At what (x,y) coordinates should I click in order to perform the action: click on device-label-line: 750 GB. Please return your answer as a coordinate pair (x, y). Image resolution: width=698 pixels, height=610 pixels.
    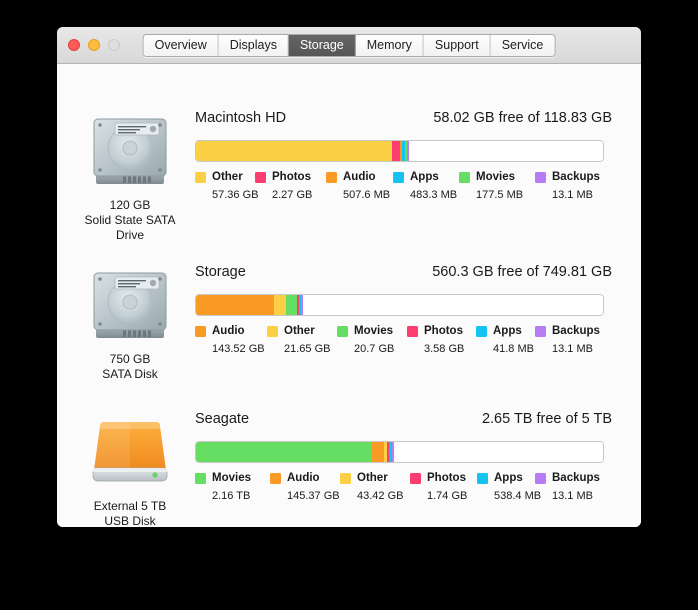
    Looking at the image, I should click on (130, 359).